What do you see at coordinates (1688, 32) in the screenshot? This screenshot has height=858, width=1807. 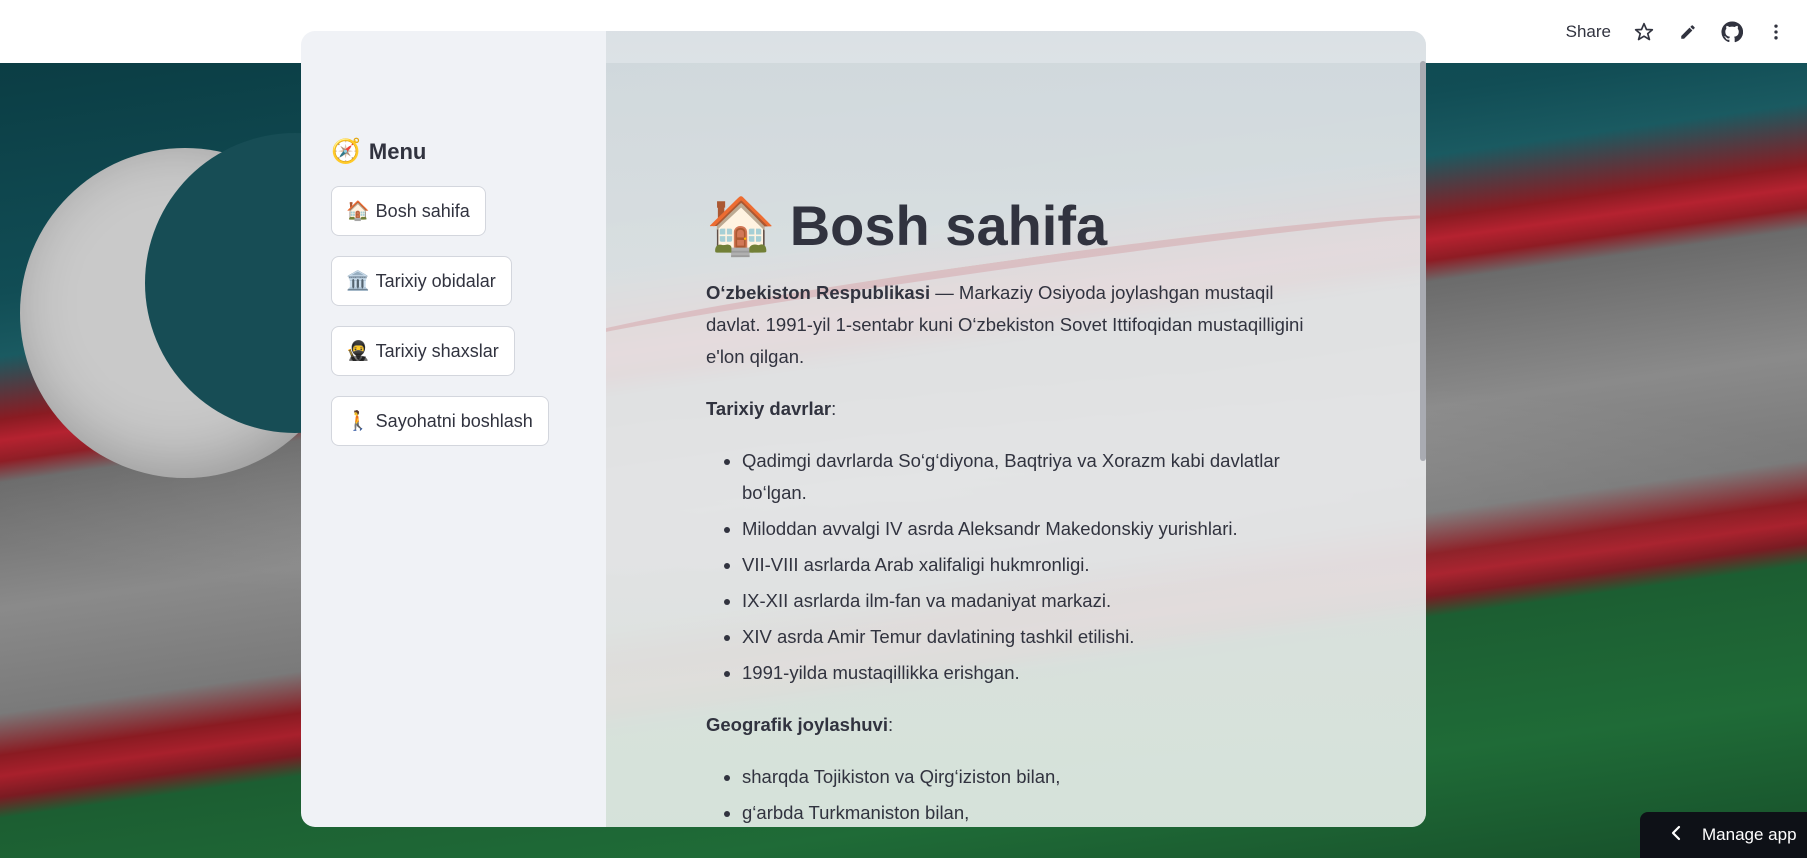 I see `pencil-icon` at bounding box center [1688, 32].